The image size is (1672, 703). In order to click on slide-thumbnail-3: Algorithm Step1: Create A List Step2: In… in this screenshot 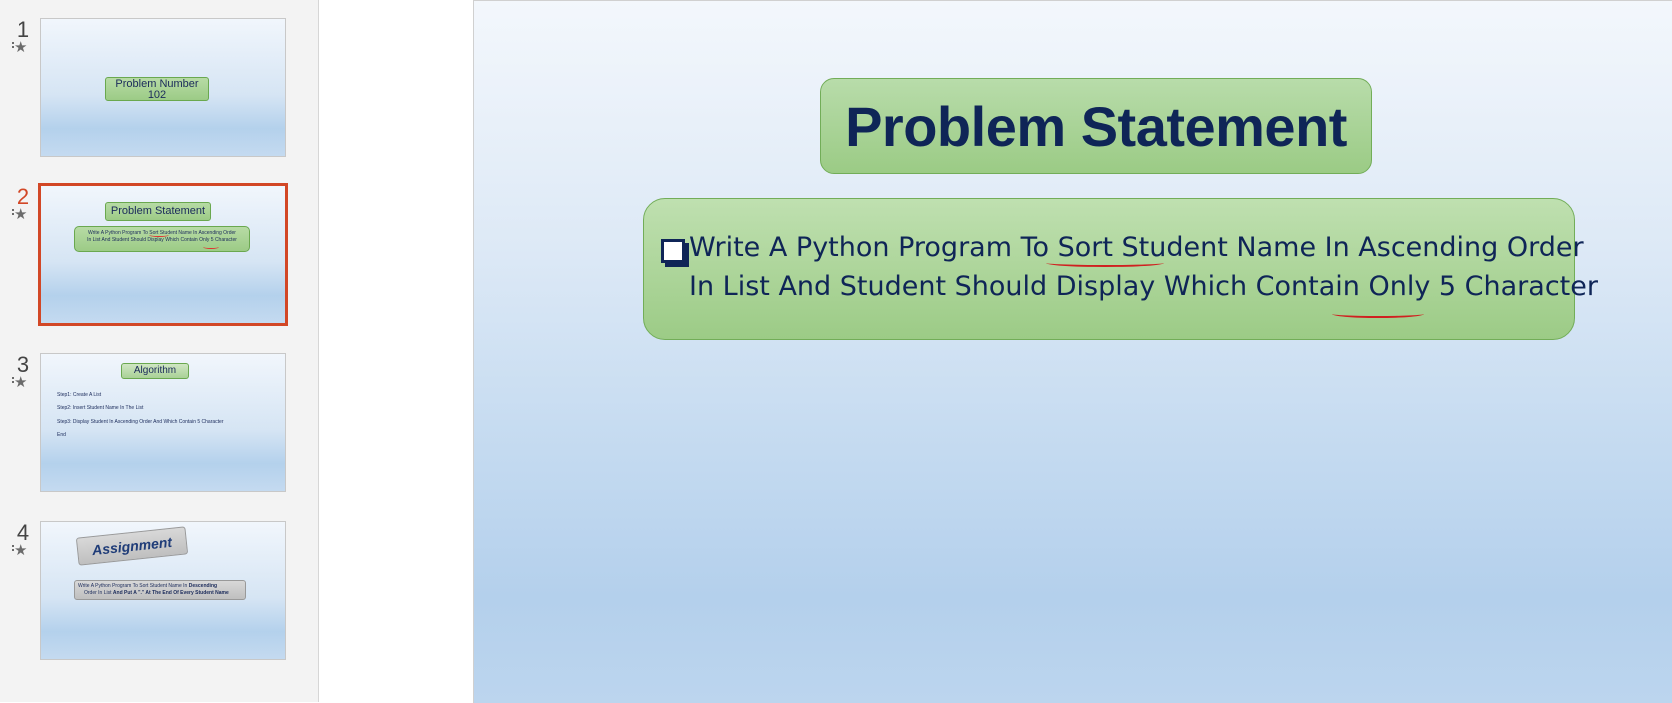, I will do `click(163, 422)`.